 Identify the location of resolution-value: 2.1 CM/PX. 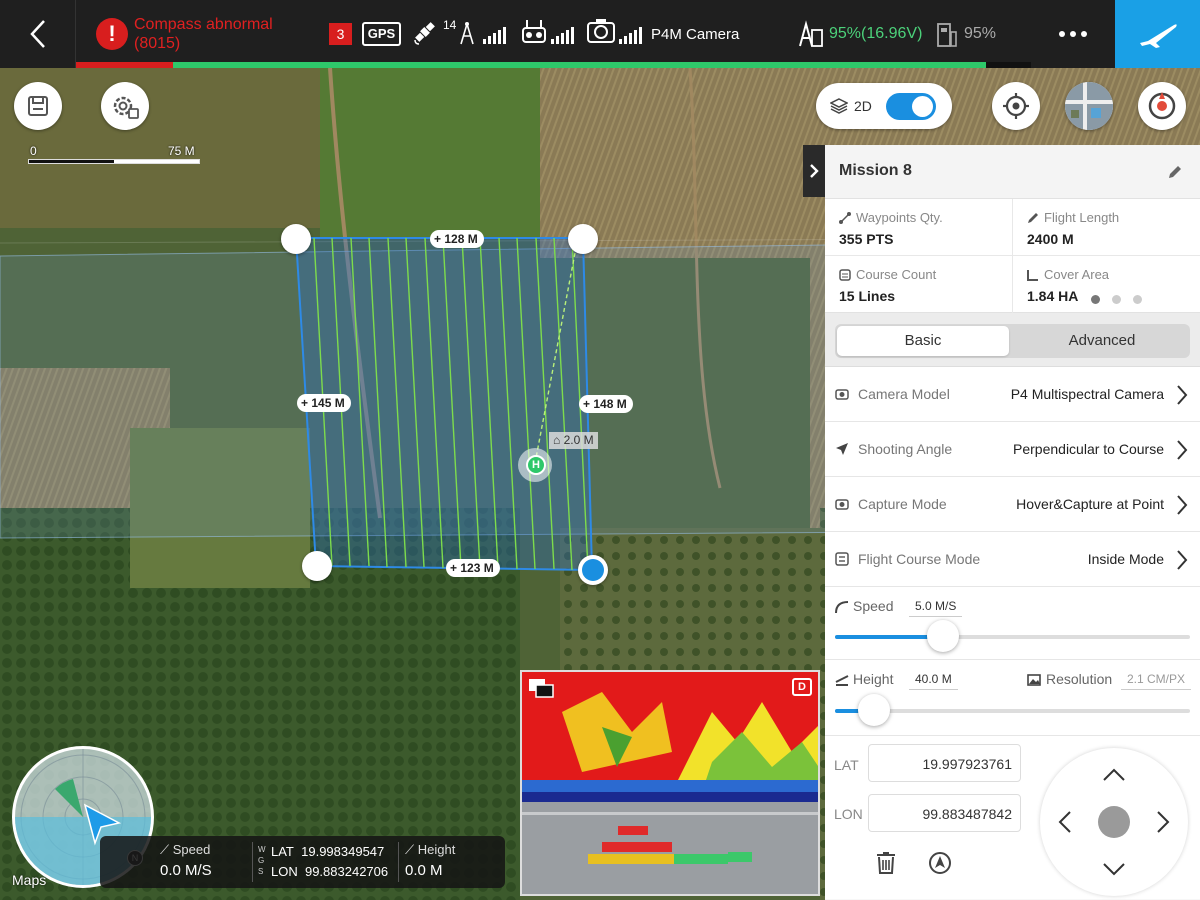
(1156, 680).